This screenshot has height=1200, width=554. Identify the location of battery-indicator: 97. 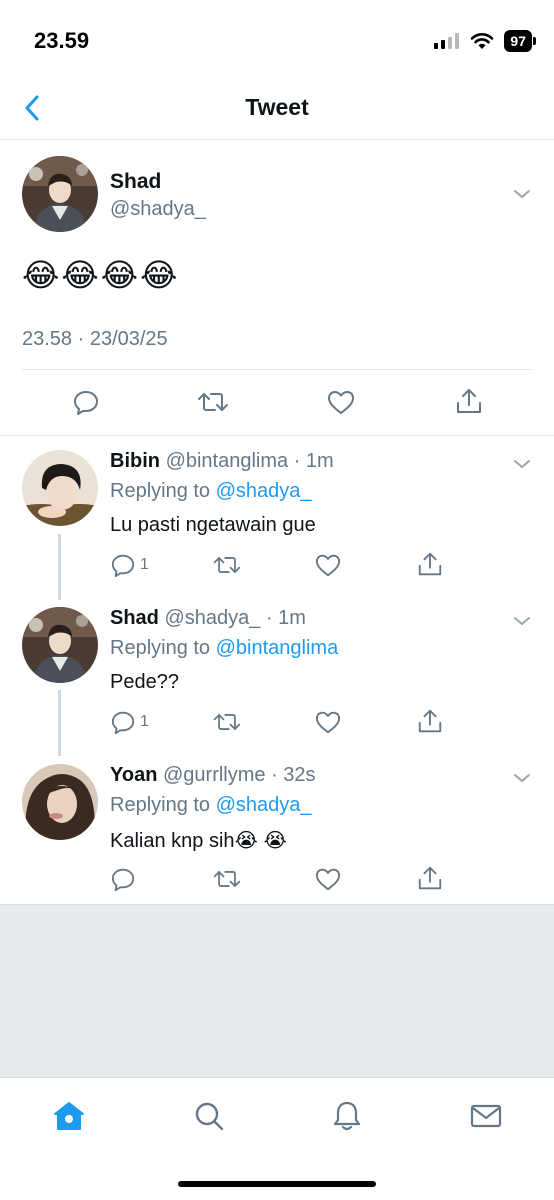
(520, 41).